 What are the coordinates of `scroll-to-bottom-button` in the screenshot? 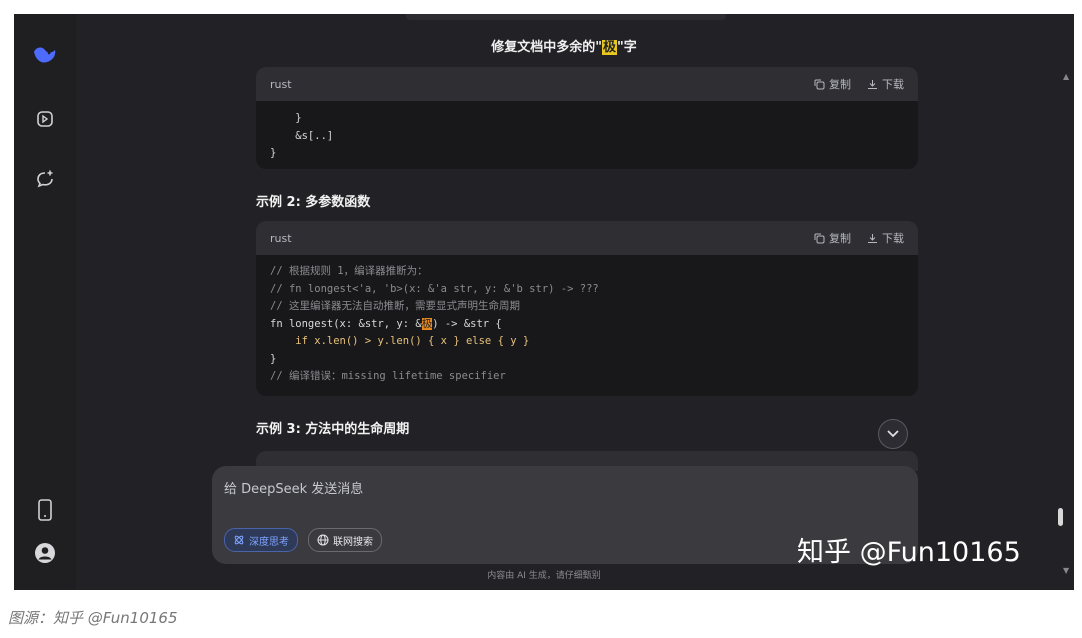 It's located at (893, 434).